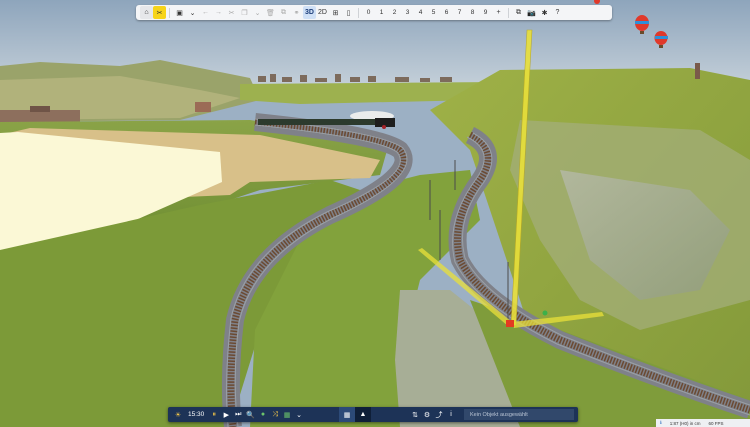 Image resolution: width=750 pixels, height=427 pixels. I want to click on cut-button: ✂, so click(231, 12).